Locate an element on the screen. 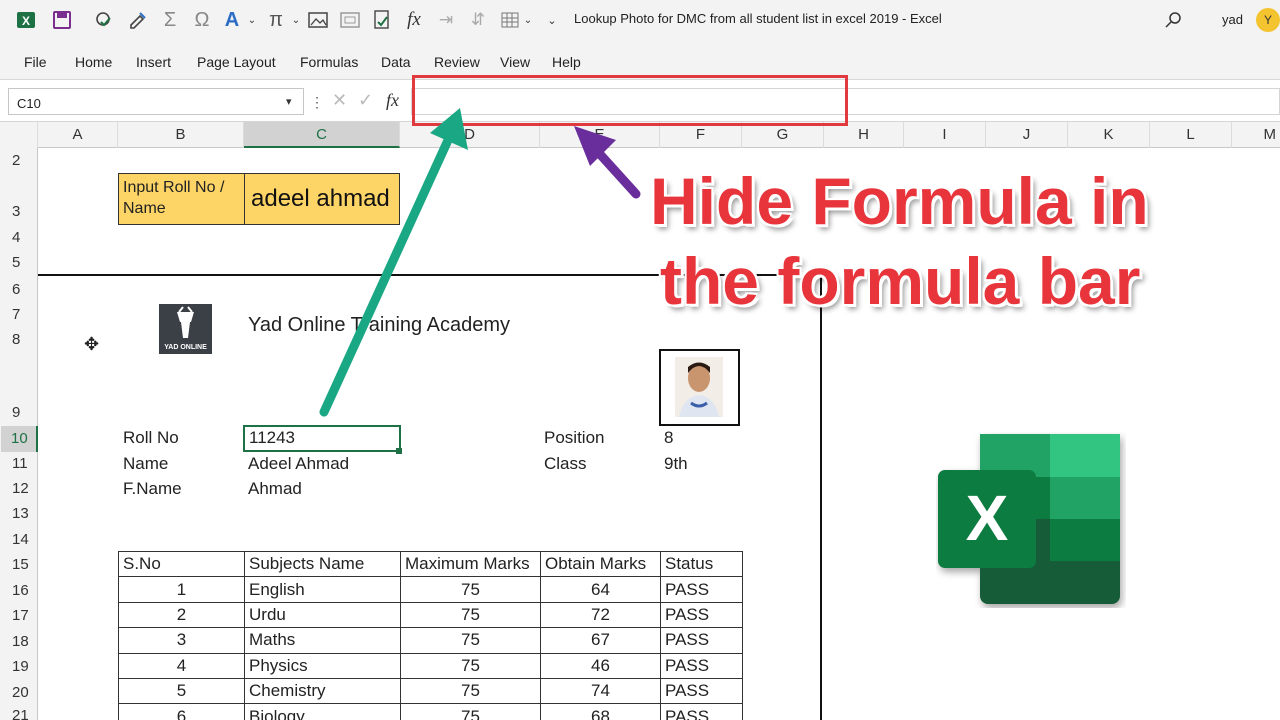 Image resolution: width=1280 pixels, height=720 pixels. row-header: 21 is located at coordinates (19, 713).